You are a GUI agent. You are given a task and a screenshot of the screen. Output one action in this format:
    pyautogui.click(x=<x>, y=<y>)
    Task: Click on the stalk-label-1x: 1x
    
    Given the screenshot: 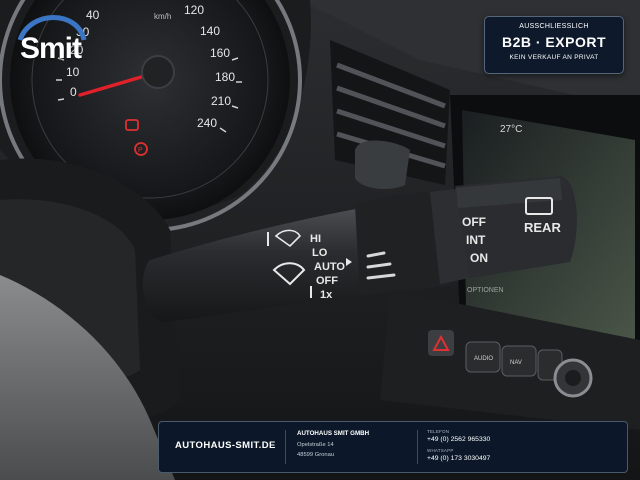 What is the action you would take?
    pyautogui.click(x=326, y=295)
    